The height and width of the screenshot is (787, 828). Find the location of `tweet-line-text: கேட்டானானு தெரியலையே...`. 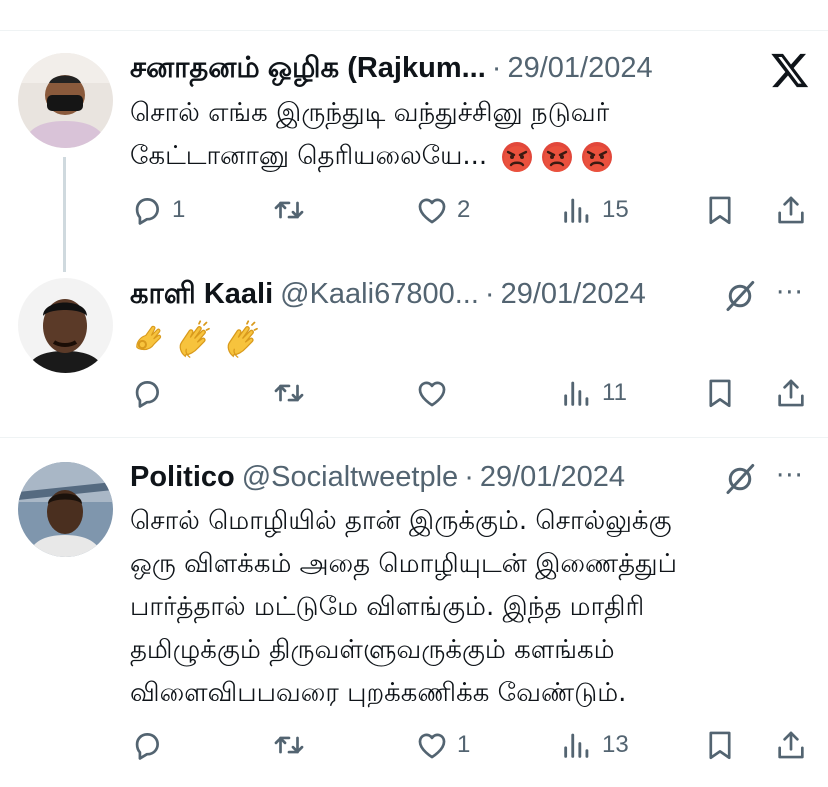

tweet-line-text: கேட்டானானு தெரியலையே... is located at coordinates (309, 156).